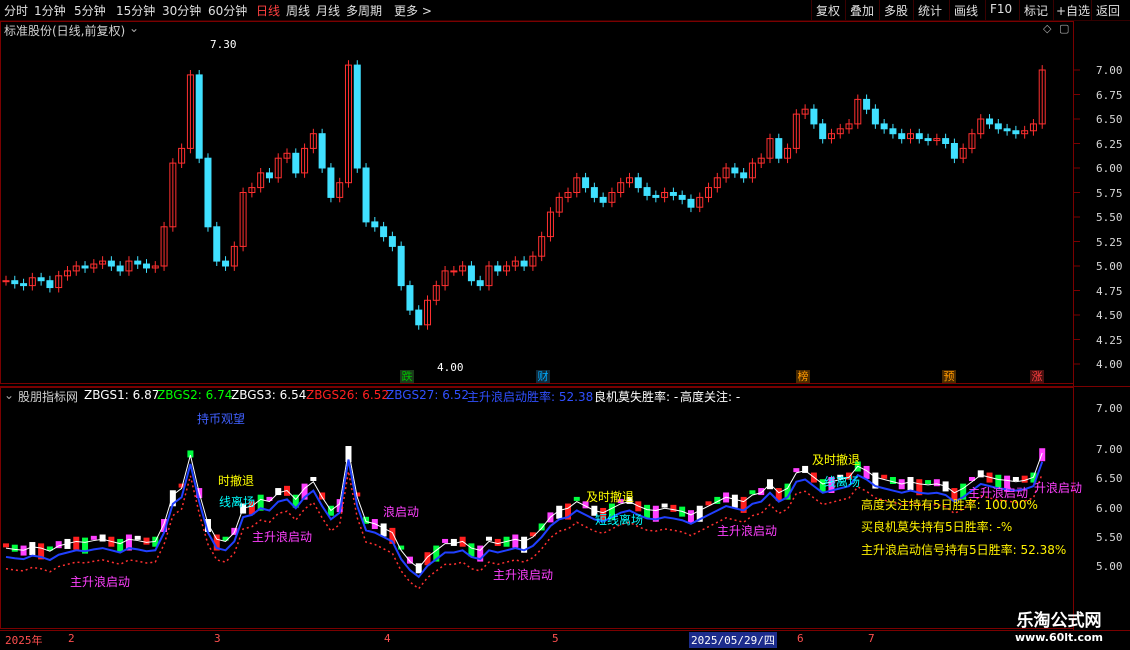  What do you see at coordinates (428, 395) in the screenshot?
I see `ind-field-zbgs27: ZBGS27: 6.52` at bounding box center [428, 395].